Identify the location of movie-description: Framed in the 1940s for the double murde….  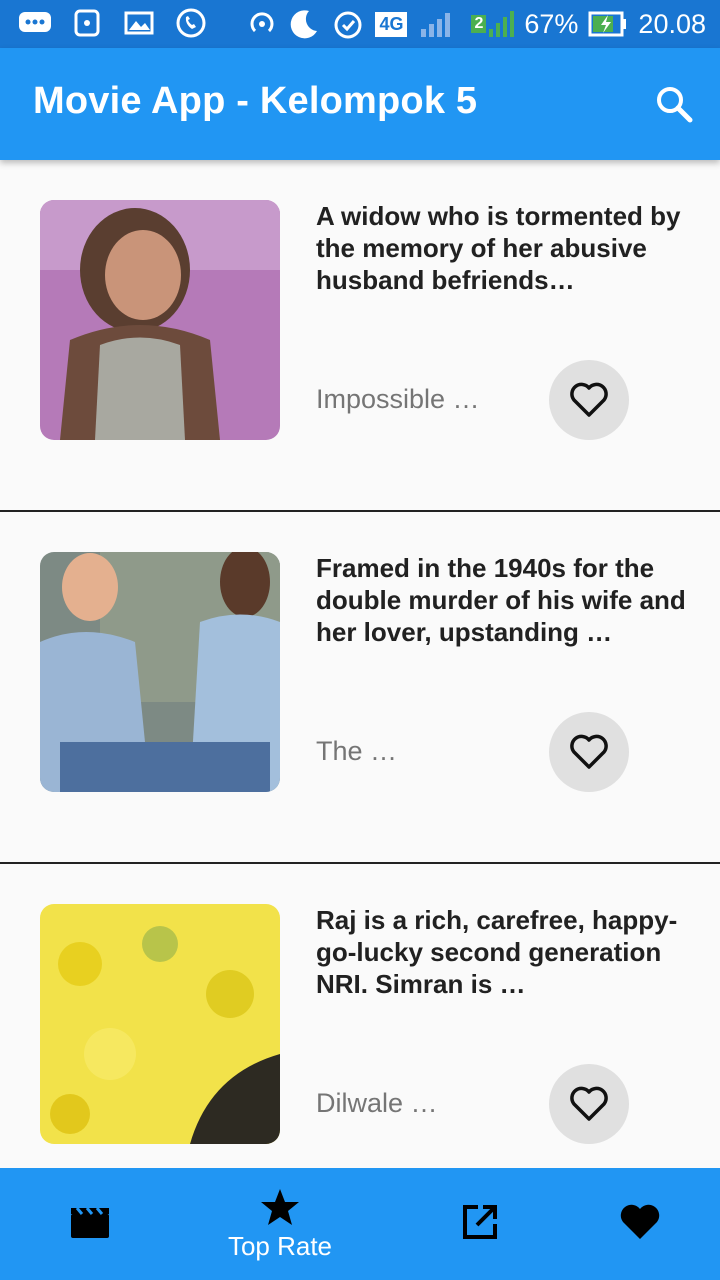
(501, 600).